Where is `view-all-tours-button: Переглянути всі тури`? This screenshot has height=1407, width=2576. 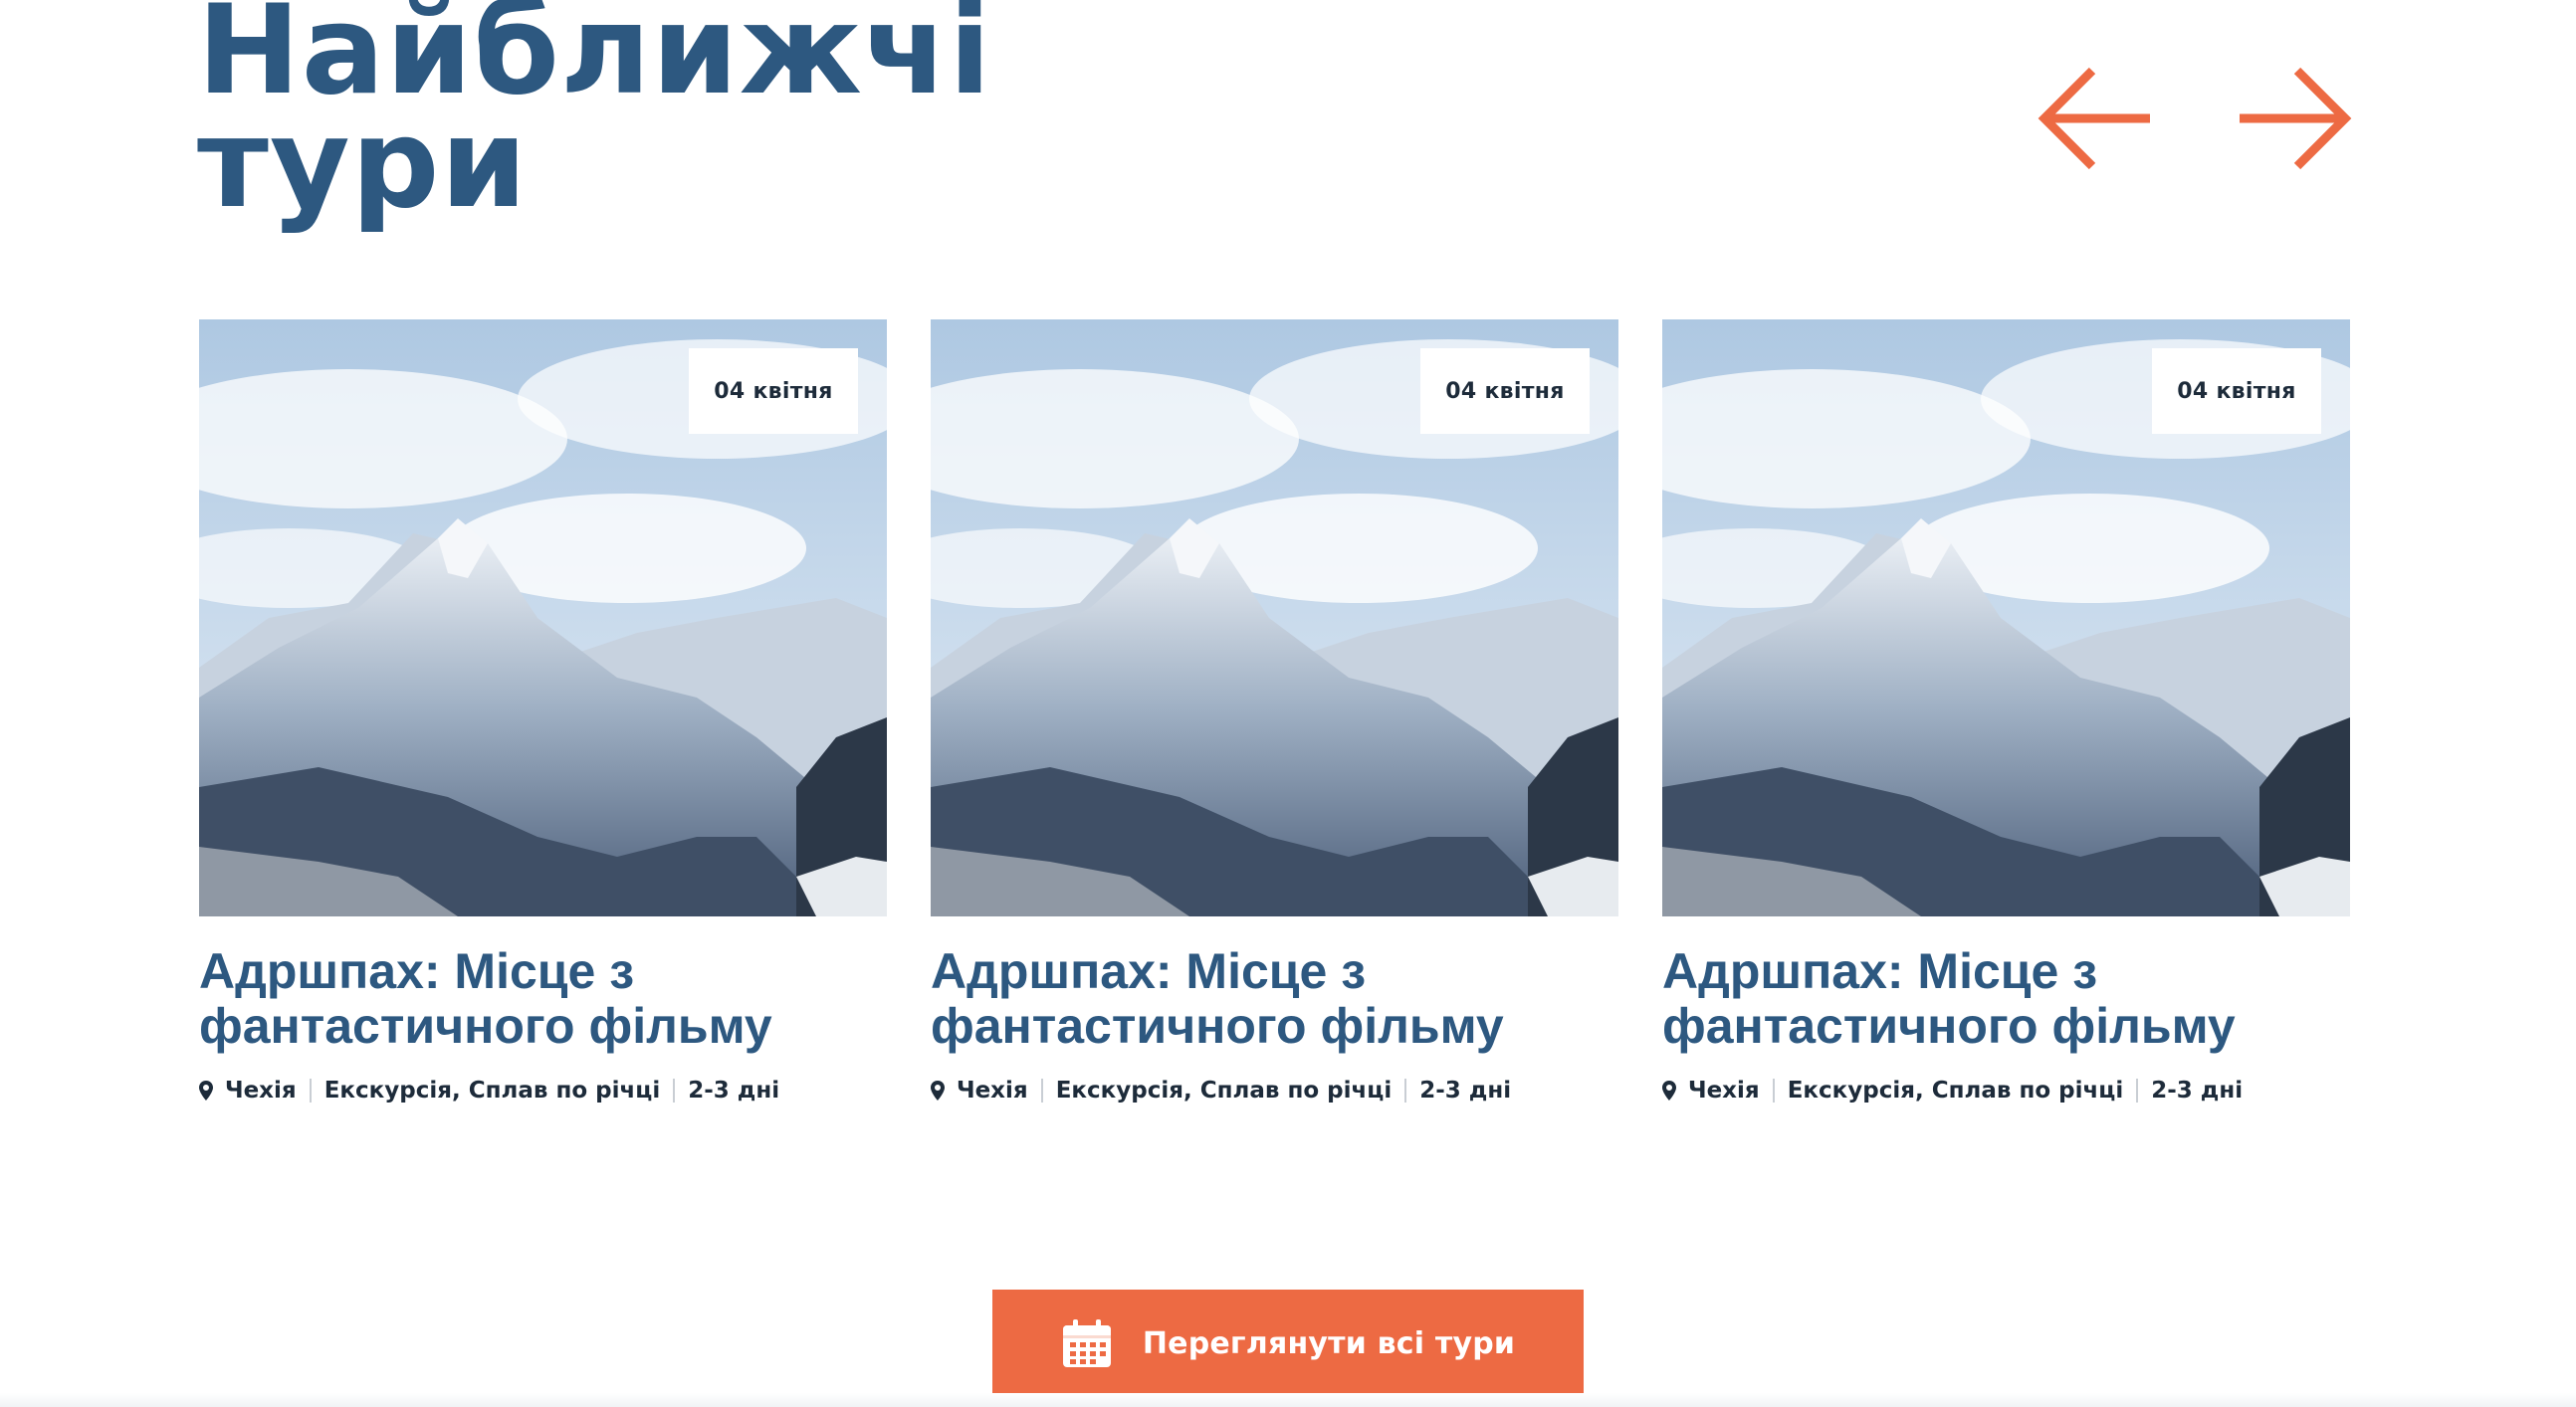
view-all-tours-button: Переглянути всі тури is located at coordinates (1288, 1343).